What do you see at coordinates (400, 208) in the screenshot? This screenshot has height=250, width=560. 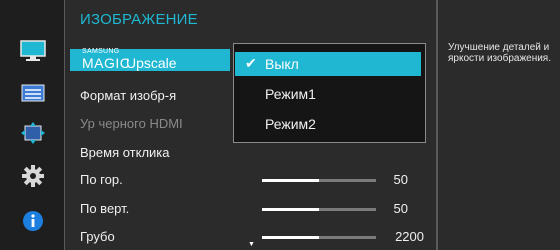 I see `v-position-value: 50` at bounding box center [400, 208].